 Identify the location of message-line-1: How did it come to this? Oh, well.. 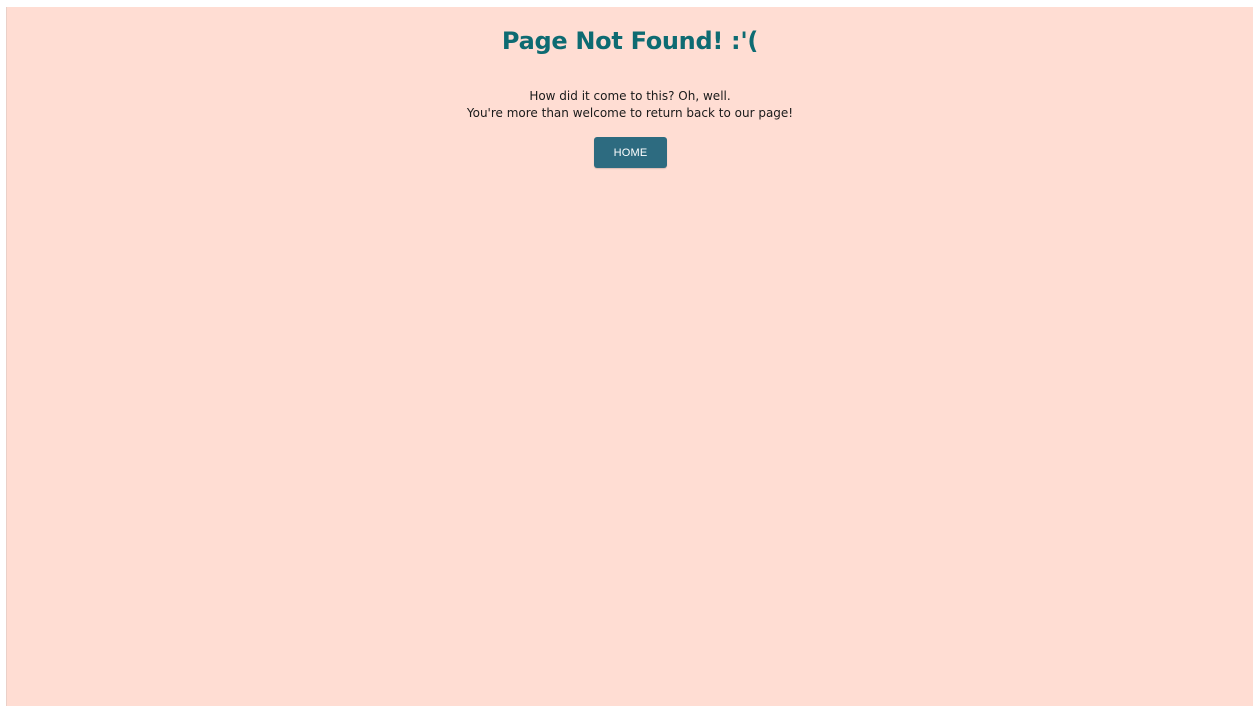
(630, 96).